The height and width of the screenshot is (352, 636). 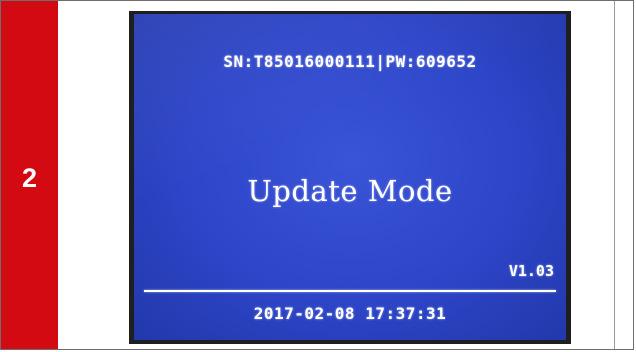 What do you see at coordinates (350, 313) in the screenshot?
I see `date-time: 2017-02-08 17:37:31` at bounding box center [350, 313].